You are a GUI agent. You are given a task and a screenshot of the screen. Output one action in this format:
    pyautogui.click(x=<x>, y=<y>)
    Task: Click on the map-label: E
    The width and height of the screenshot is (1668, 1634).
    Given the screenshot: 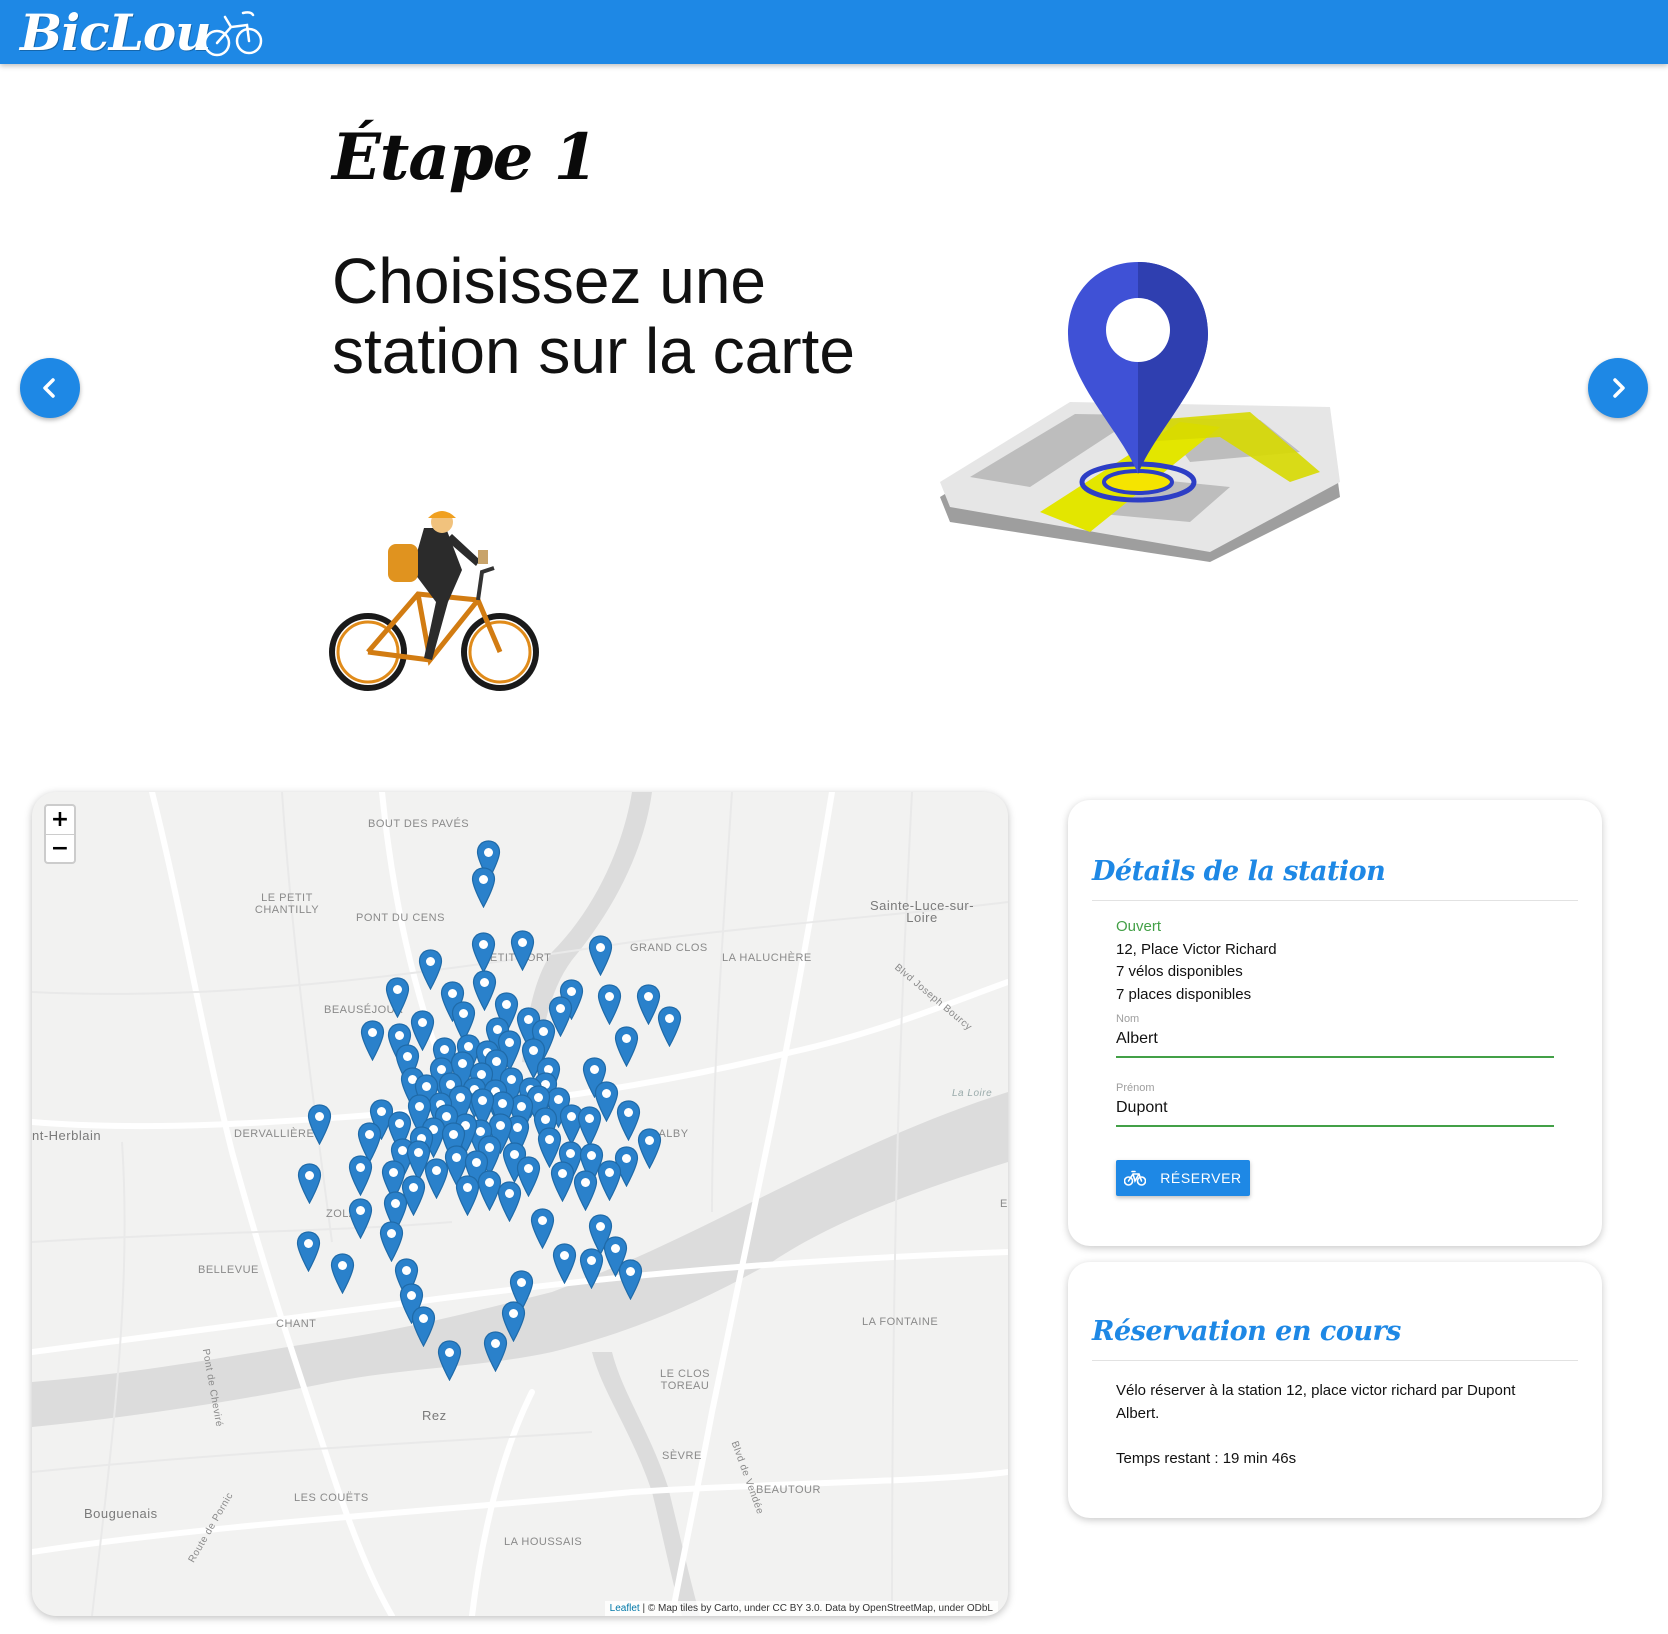 What is the action you would take?
    pyautogui.click(x=1004, y=1204)
    